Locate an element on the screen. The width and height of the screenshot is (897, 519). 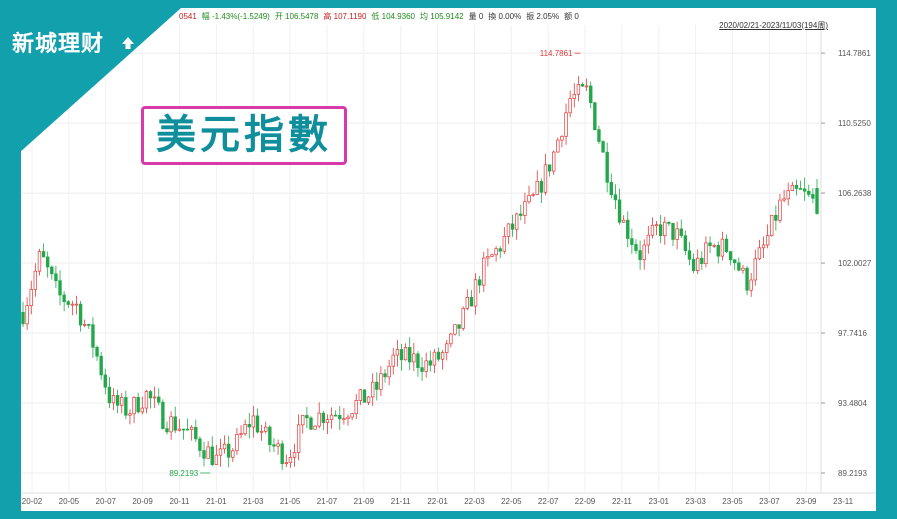
x-tick-label: 21-11 is located at coordinates (401, 501).